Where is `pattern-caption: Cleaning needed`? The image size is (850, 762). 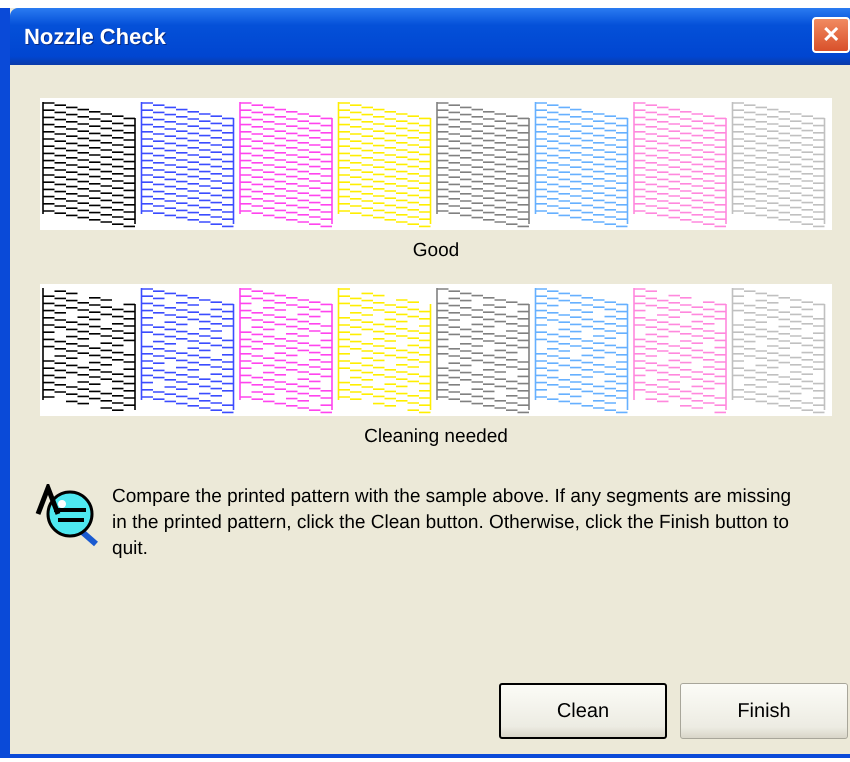
pattern-caption: Cleaning needed is located at coordinates (436, 437).